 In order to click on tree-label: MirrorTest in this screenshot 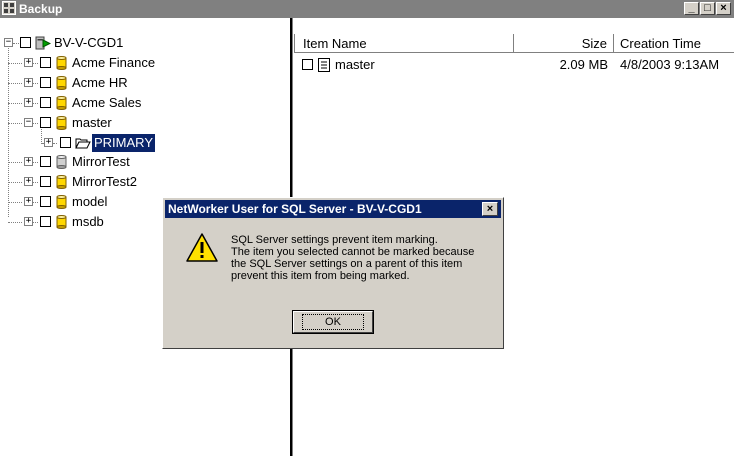, I will do `click(101, 161)`.